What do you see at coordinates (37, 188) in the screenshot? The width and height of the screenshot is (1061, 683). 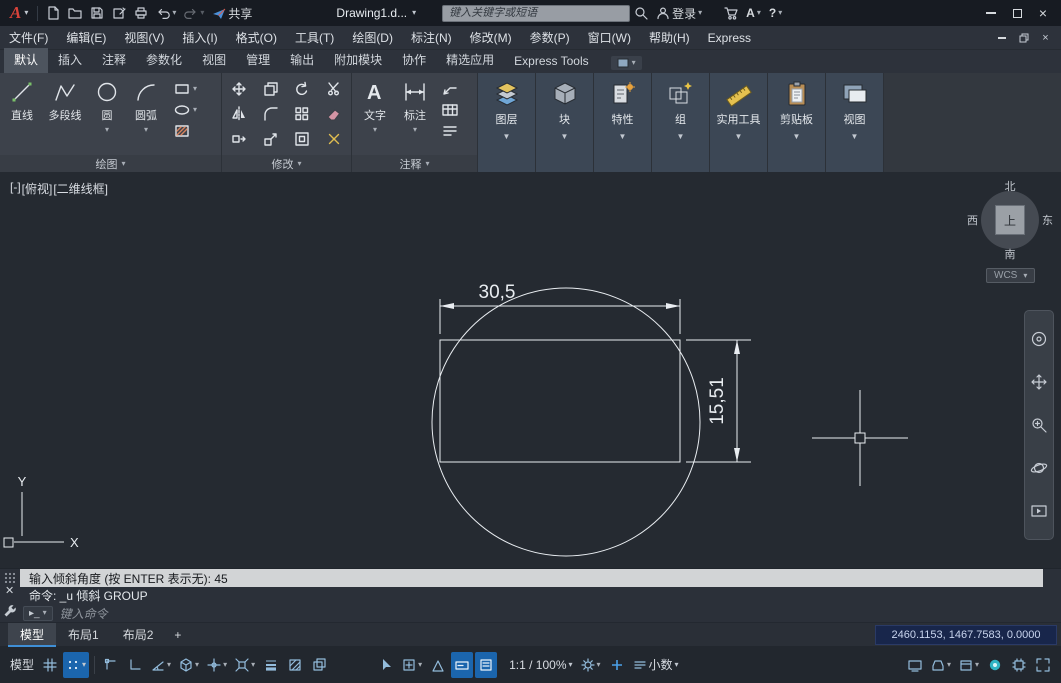 I see `view-control-button: [俯视]` at bounding box center [37, 188].